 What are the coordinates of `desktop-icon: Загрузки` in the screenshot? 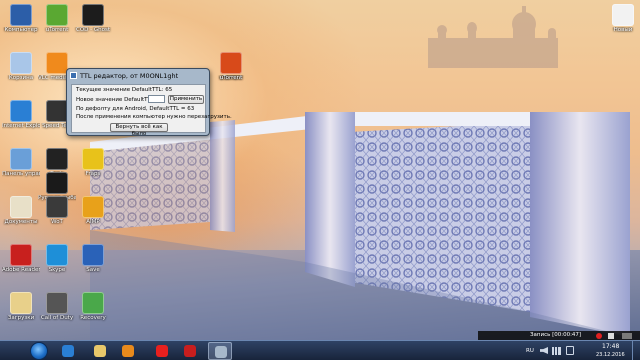 It's located at (21, 314).